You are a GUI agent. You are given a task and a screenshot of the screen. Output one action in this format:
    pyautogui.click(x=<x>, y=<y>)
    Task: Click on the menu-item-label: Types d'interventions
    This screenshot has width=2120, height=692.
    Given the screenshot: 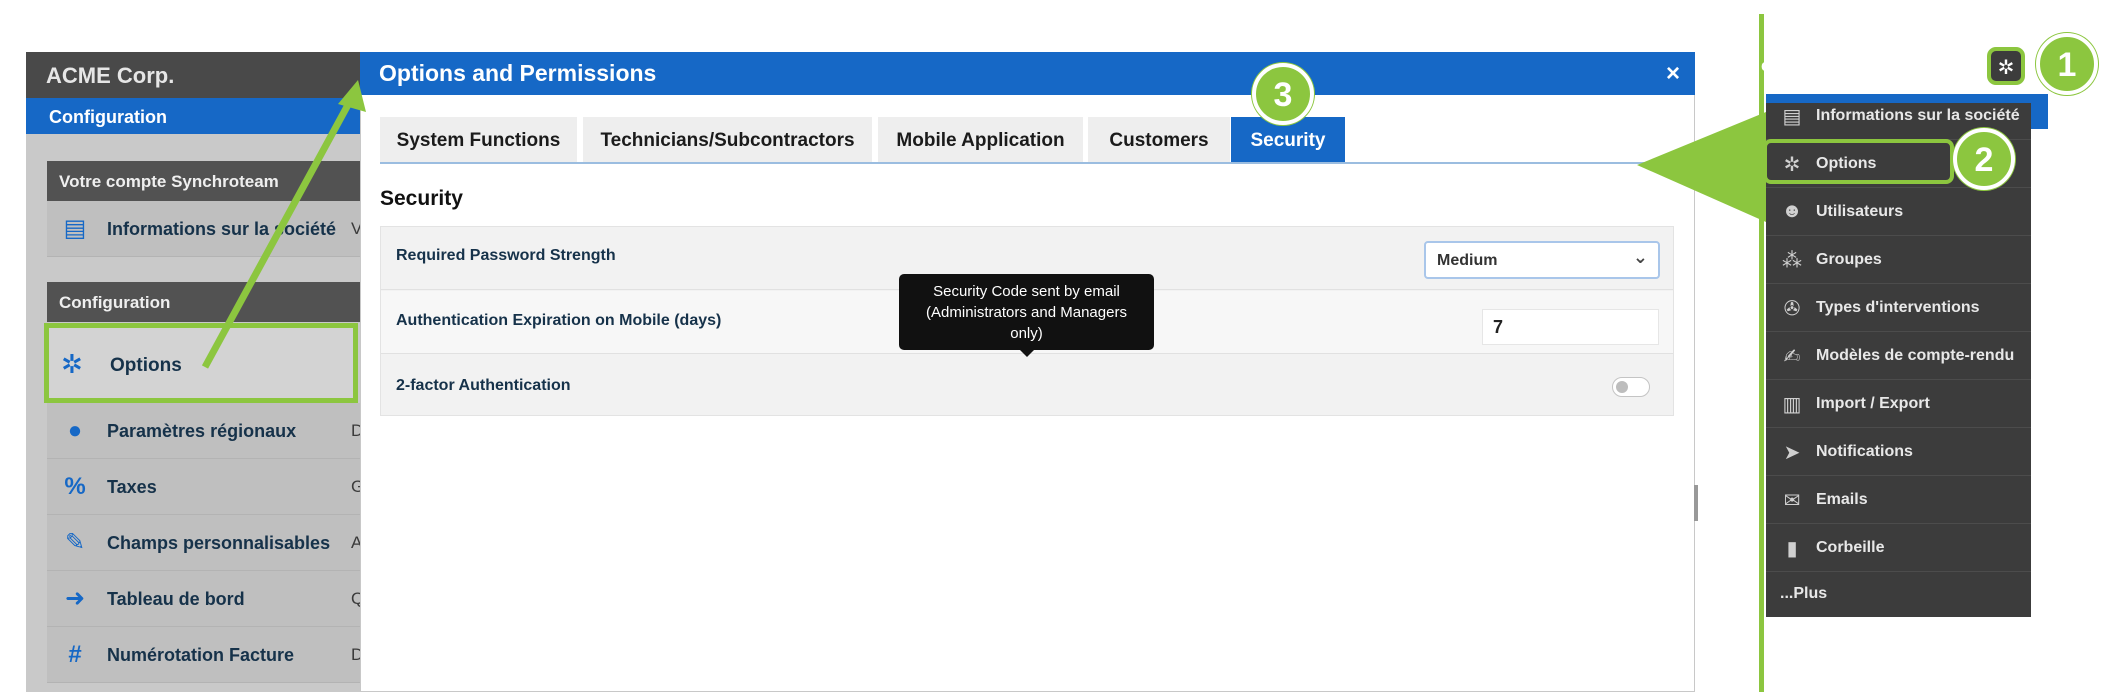 What is the action you would take?
    pyautogui.click(x=1898, y=307)
    